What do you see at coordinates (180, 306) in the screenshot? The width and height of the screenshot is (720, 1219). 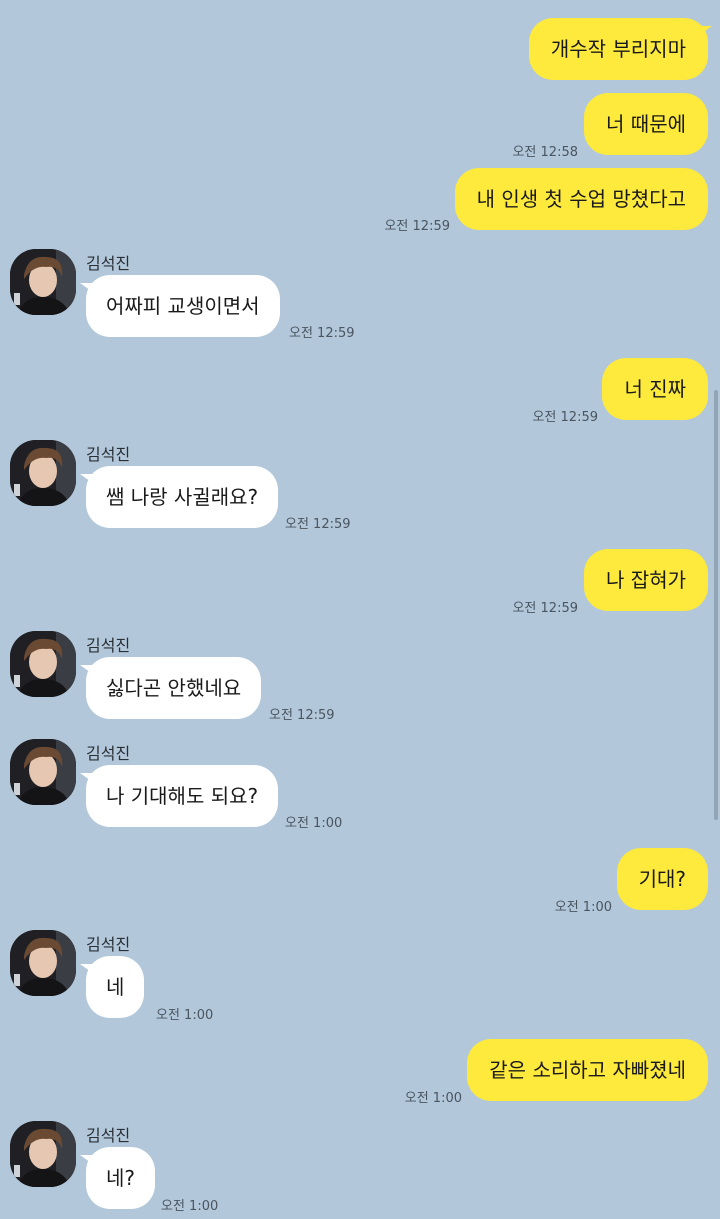 I see `incoming-message-bubble: 어짜피 교생이면서` at bounding box center [180, 306].